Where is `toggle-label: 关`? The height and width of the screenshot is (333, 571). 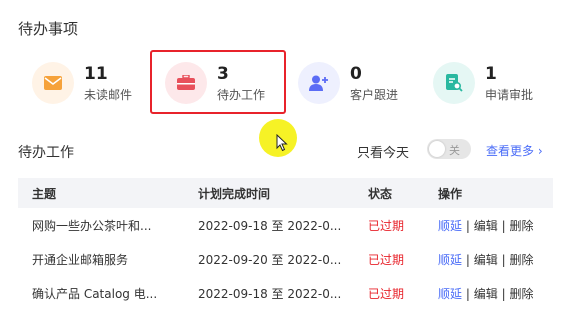 toggle-label: 关 is located at coordinates (454, 150).